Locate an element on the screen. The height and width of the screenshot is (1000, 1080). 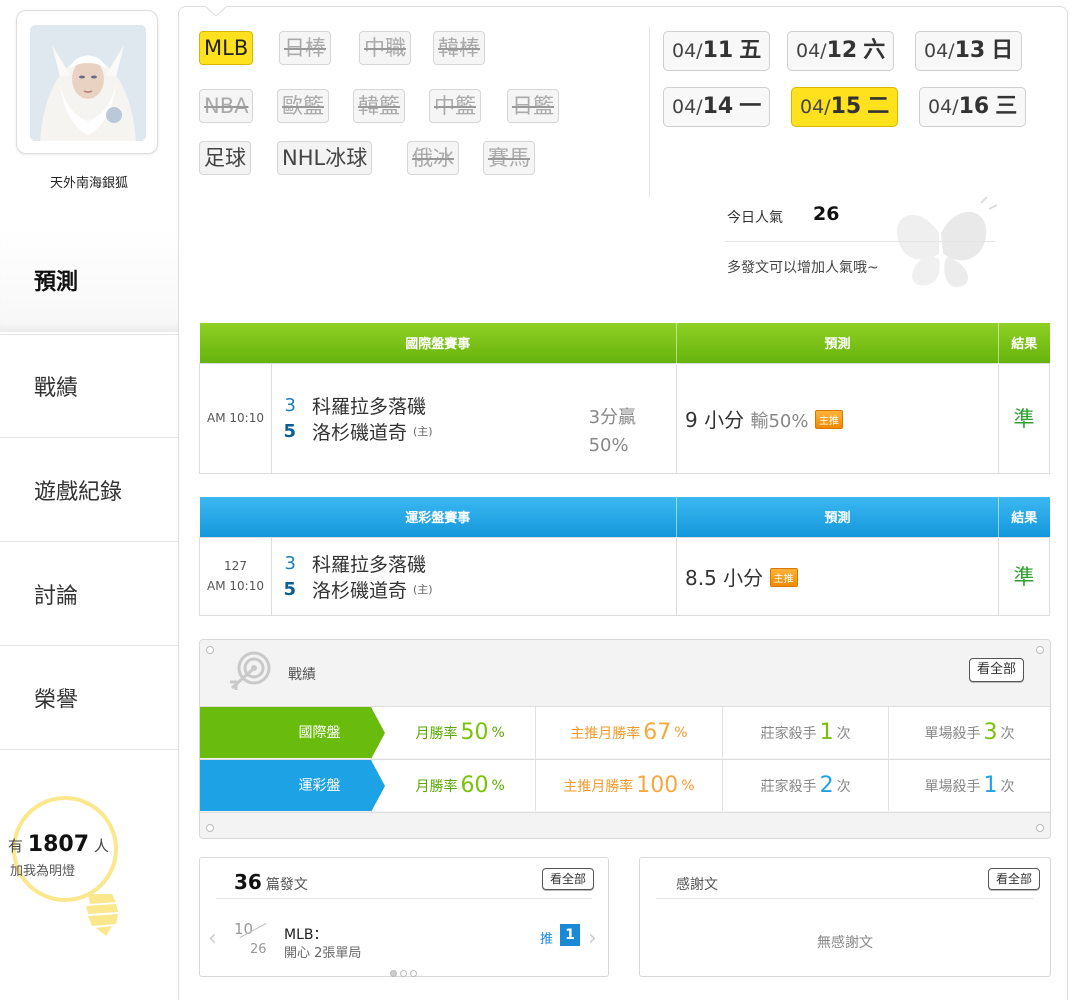
nav-item-honor: 榮譽 is located at coordinates (89, 698).